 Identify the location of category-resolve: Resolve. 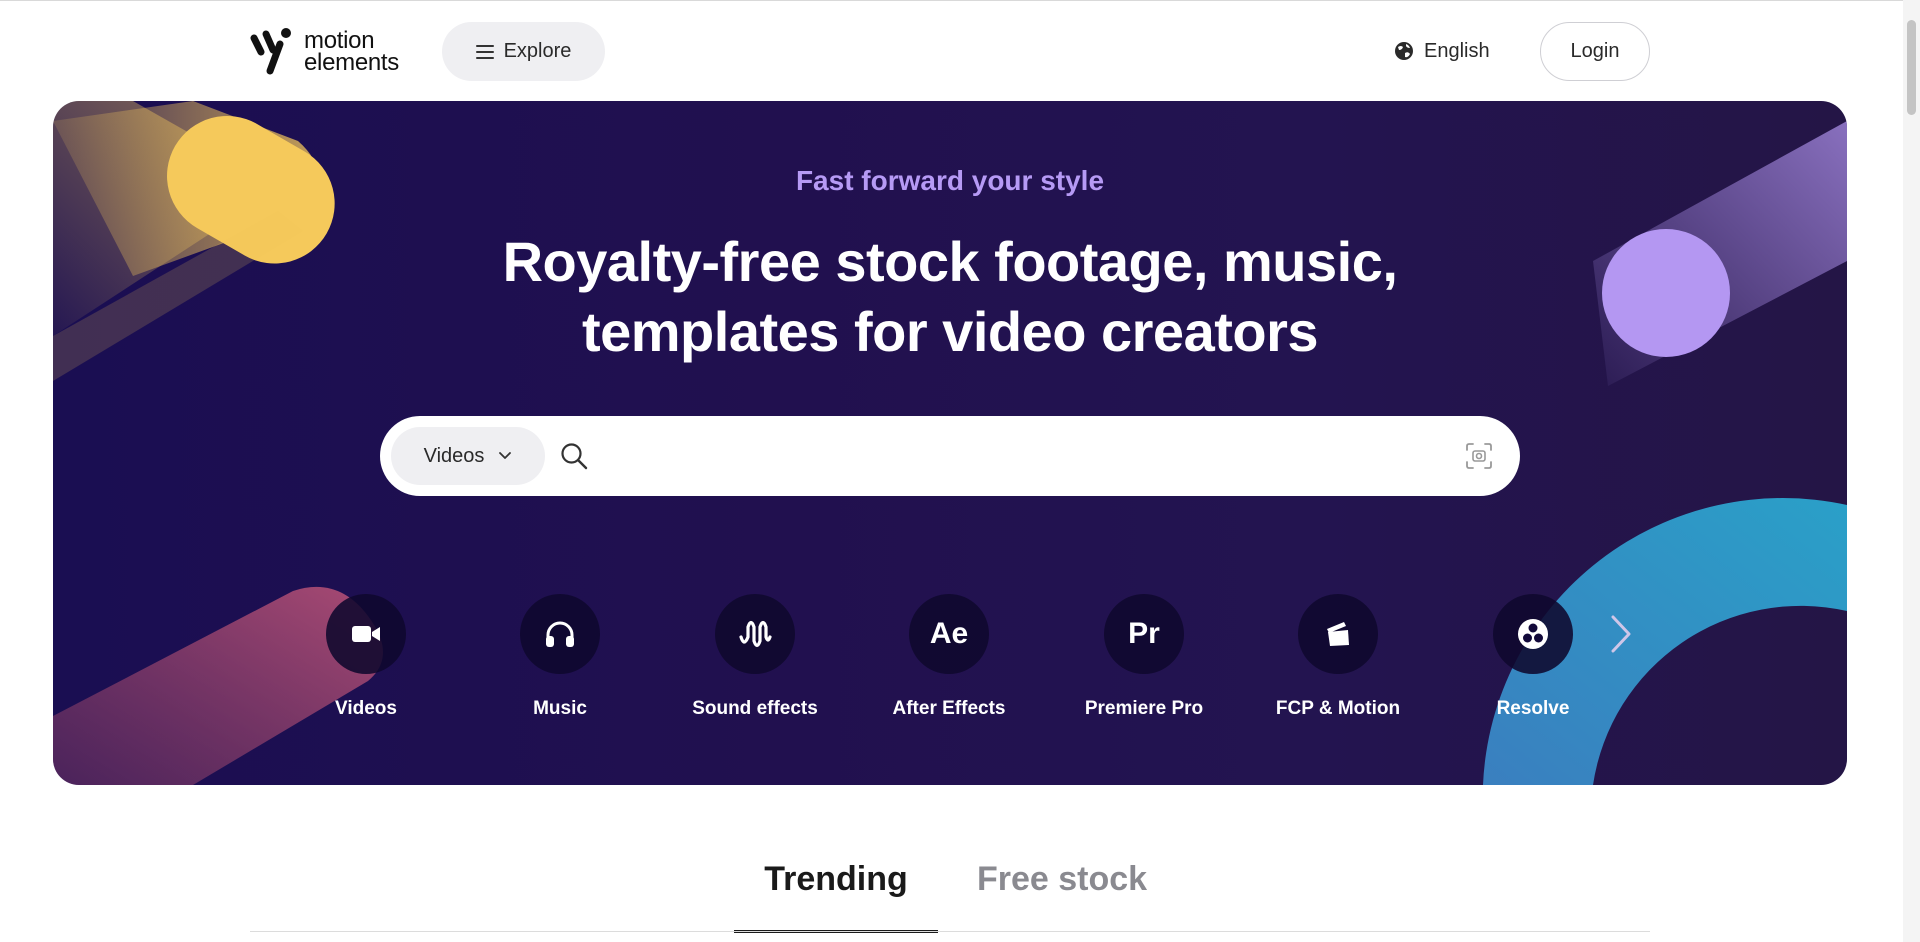
(1533, 657).